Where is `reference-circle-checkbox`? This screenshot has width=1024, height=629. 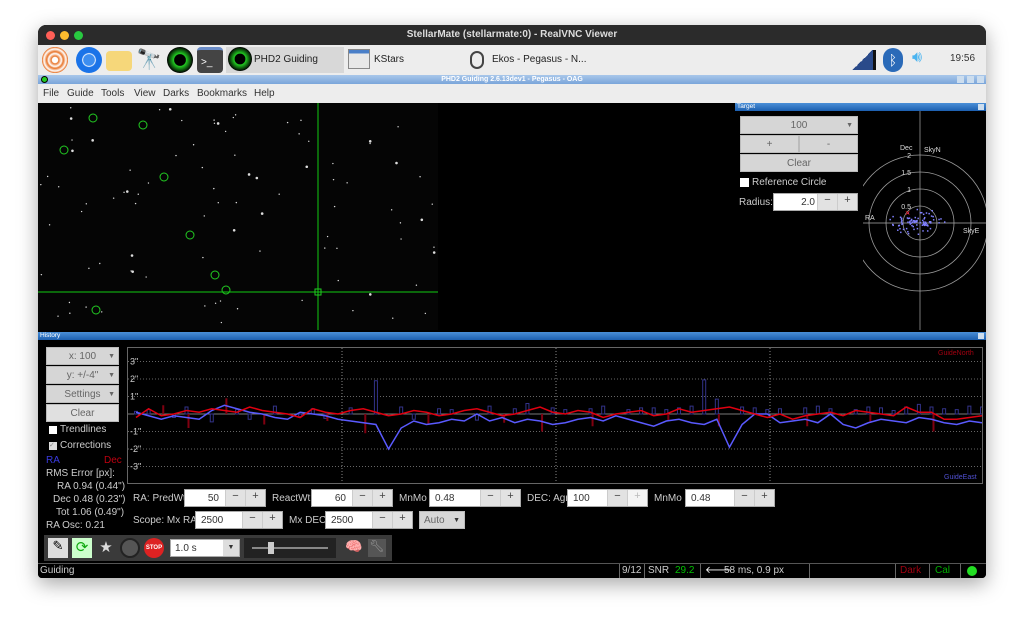 reference-circle-checkbox is located at coordinates (744, 182).